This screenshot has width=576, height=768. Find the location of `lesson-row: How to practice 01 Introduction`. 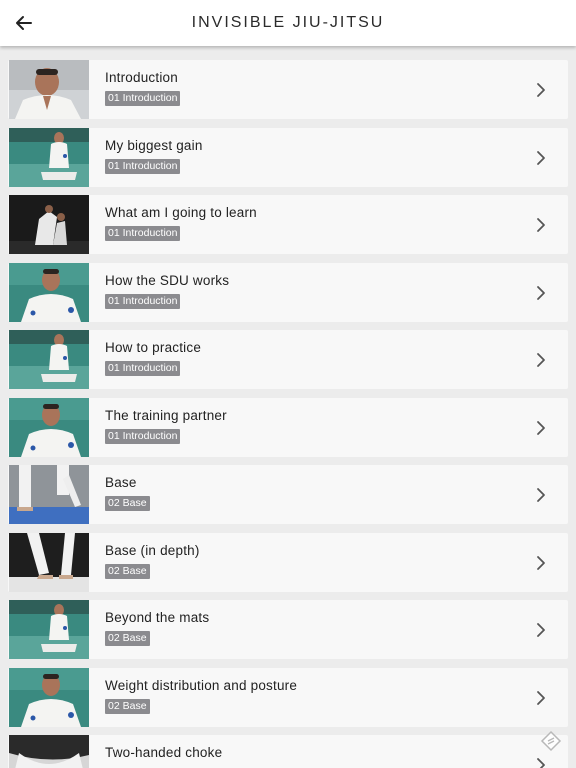

lesson-row: How to practice 01 Introduction is located at coordinates (288, 359).